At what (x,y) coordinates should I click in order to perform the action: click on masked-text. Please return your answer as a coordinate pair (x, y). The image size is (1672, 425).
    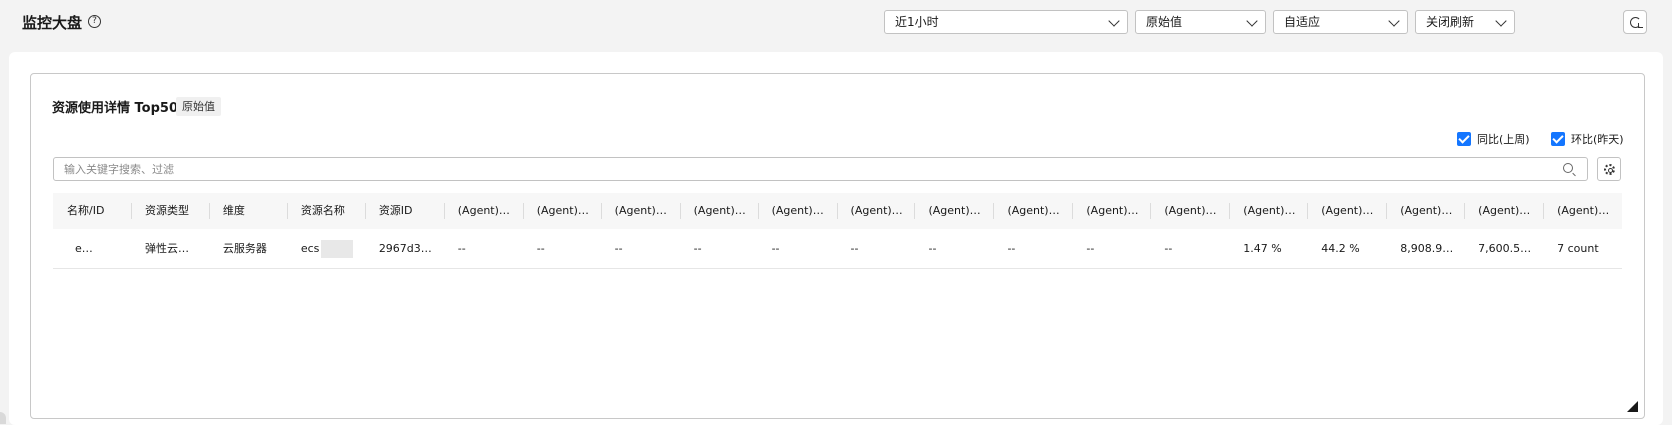
    Looking at the image, I should click on (337, 249).